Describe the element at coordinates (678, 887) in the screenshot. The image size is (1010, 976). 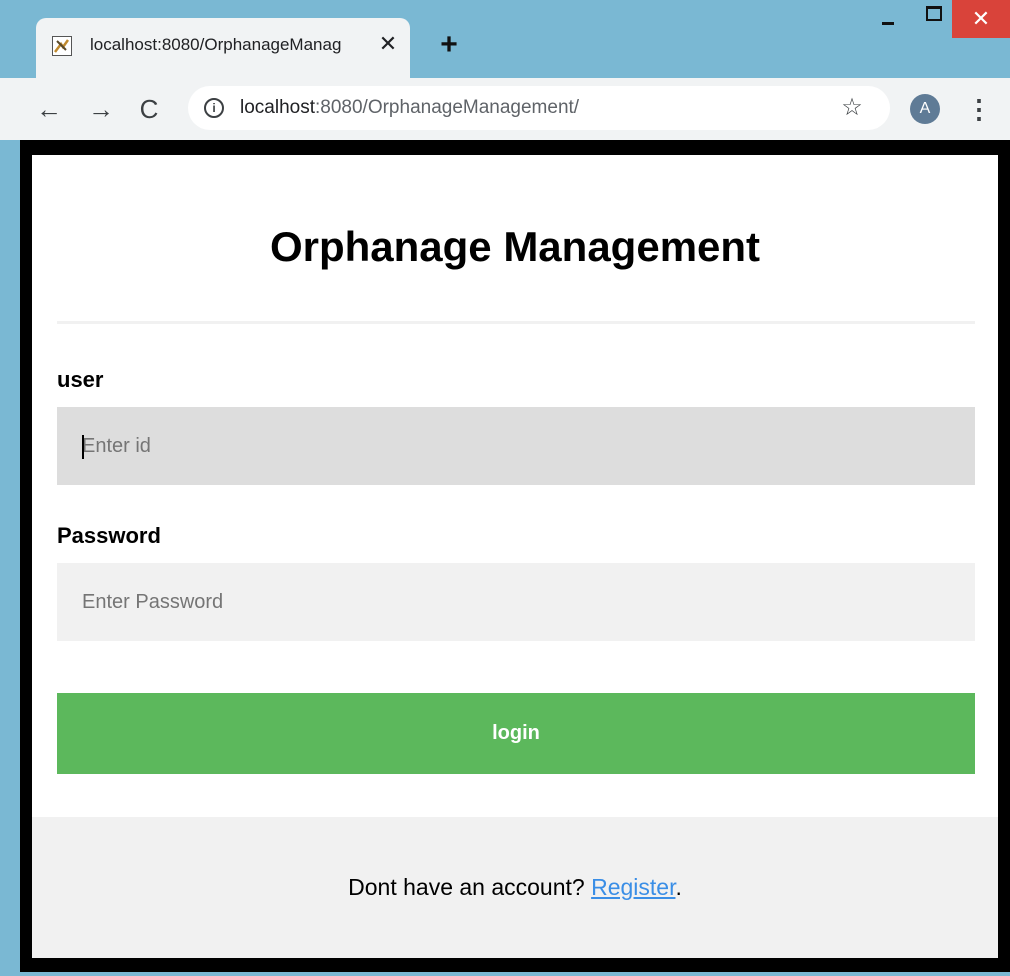
I see `footer-suffix: .` at that location.